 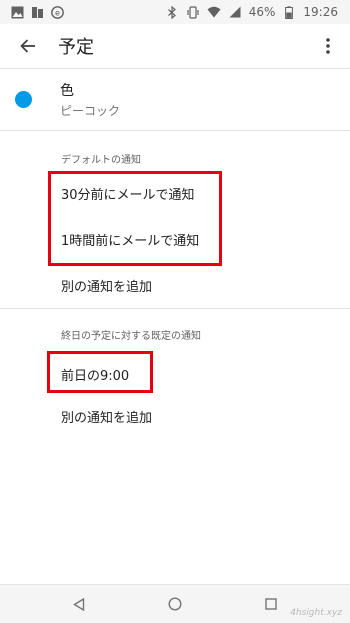 I want to click on recents-square-icon, so click(x=271, y=604).